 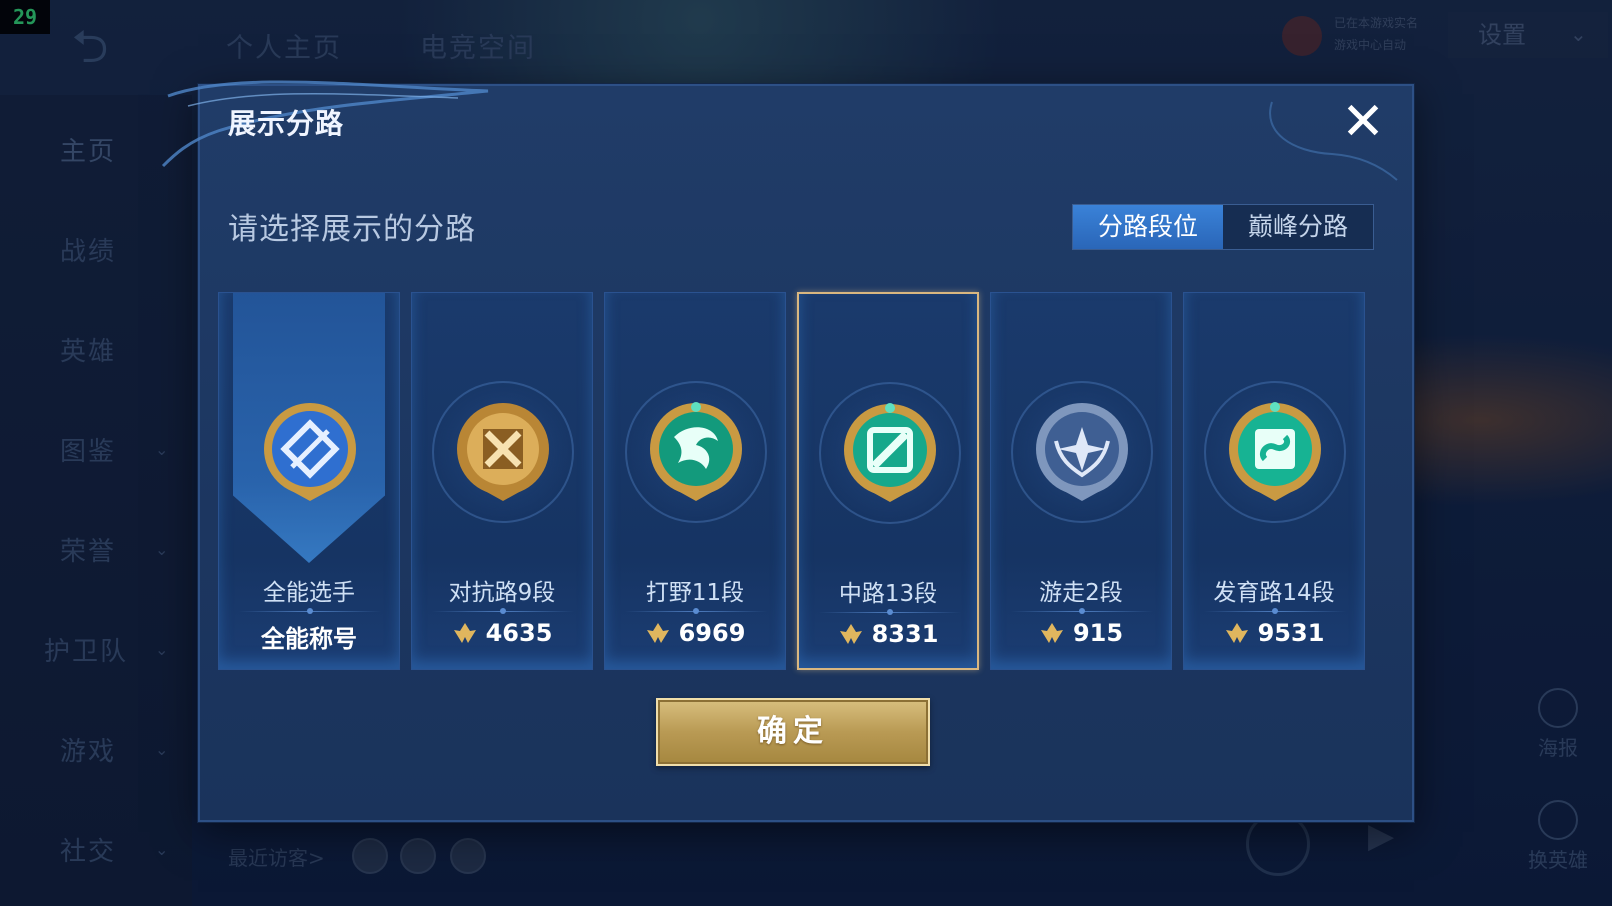 What do you see at coordinates (888, 594) in the screenshot?
I see `lane-card-name: 中路13段` at bounding box center [888, 594].